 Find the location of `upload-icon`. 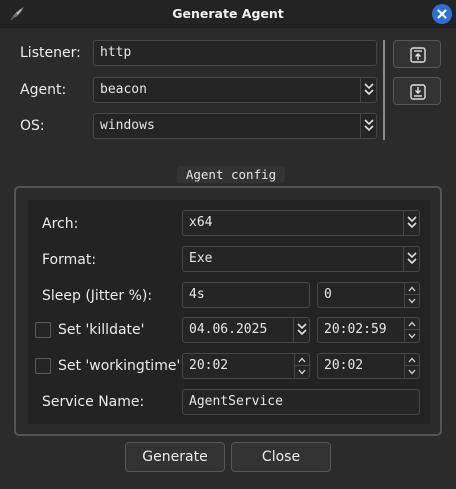

upload-icon is located at coordinates (418, 55).